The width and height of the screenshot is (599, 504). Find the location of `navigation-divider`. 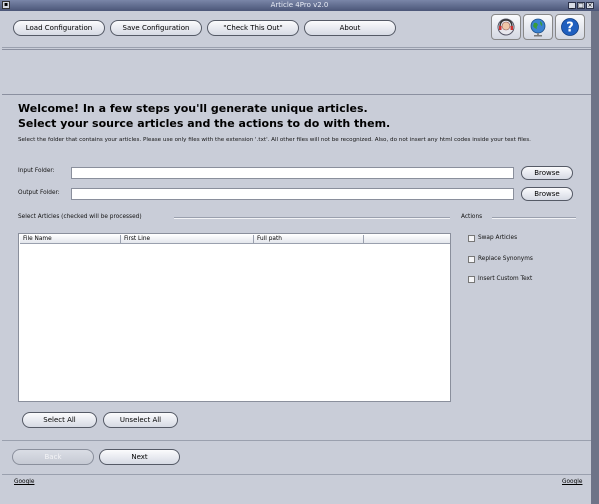

navigation-divider is located at coordinates (296, 440).